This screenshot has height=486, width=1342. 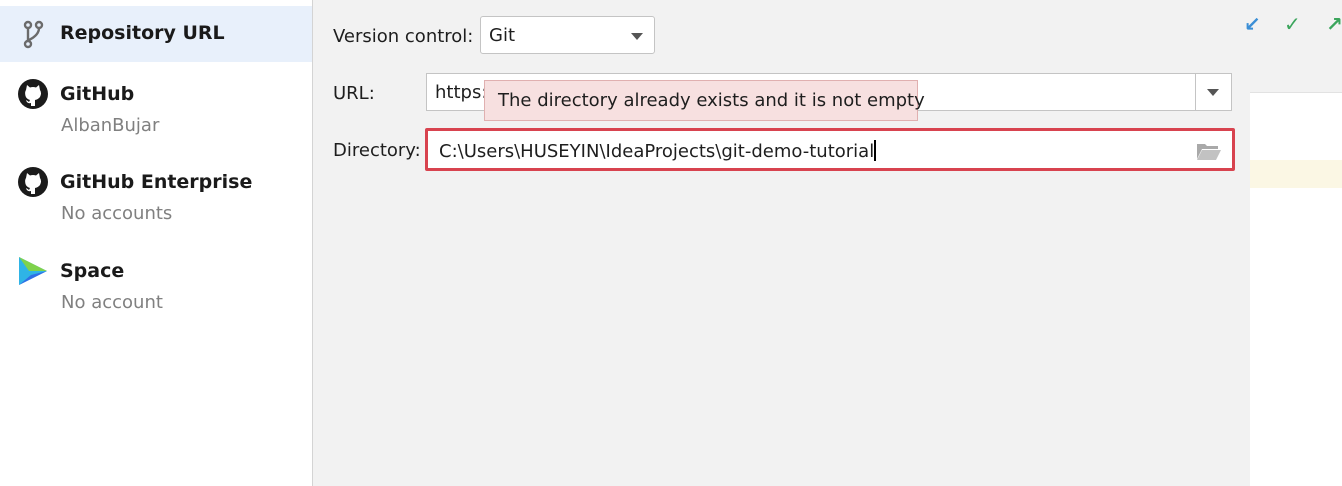 I want to click on sidebar-item-account: No accounts, so click(x=117, y=213).